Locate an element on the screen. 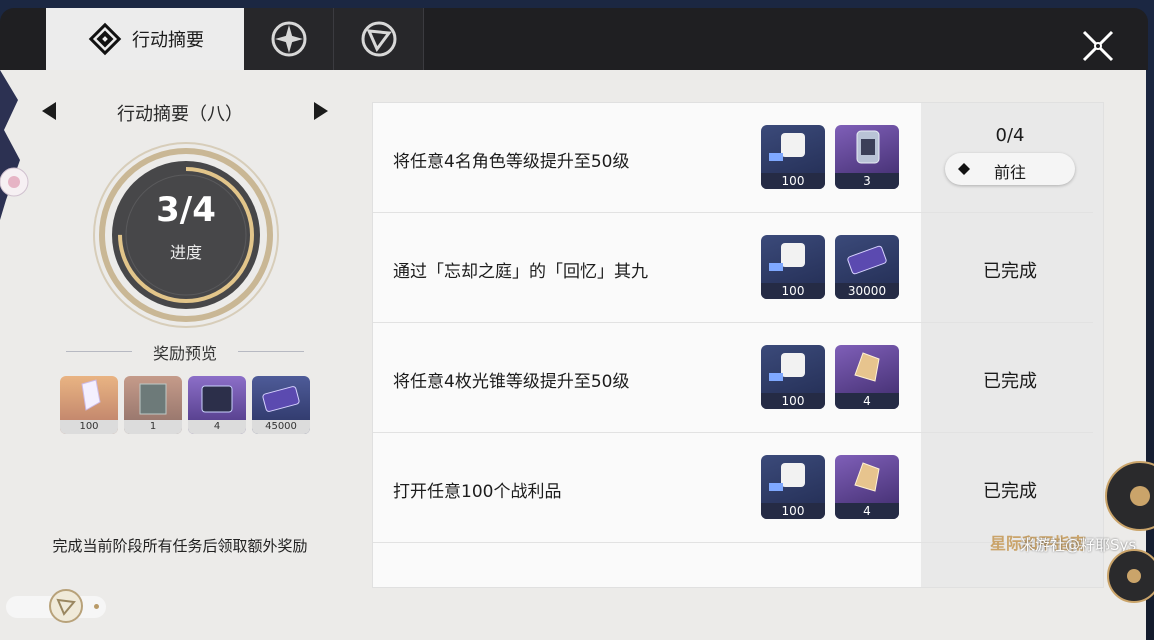  task-progress: 0/4 is located at coordinates (1010, 135).